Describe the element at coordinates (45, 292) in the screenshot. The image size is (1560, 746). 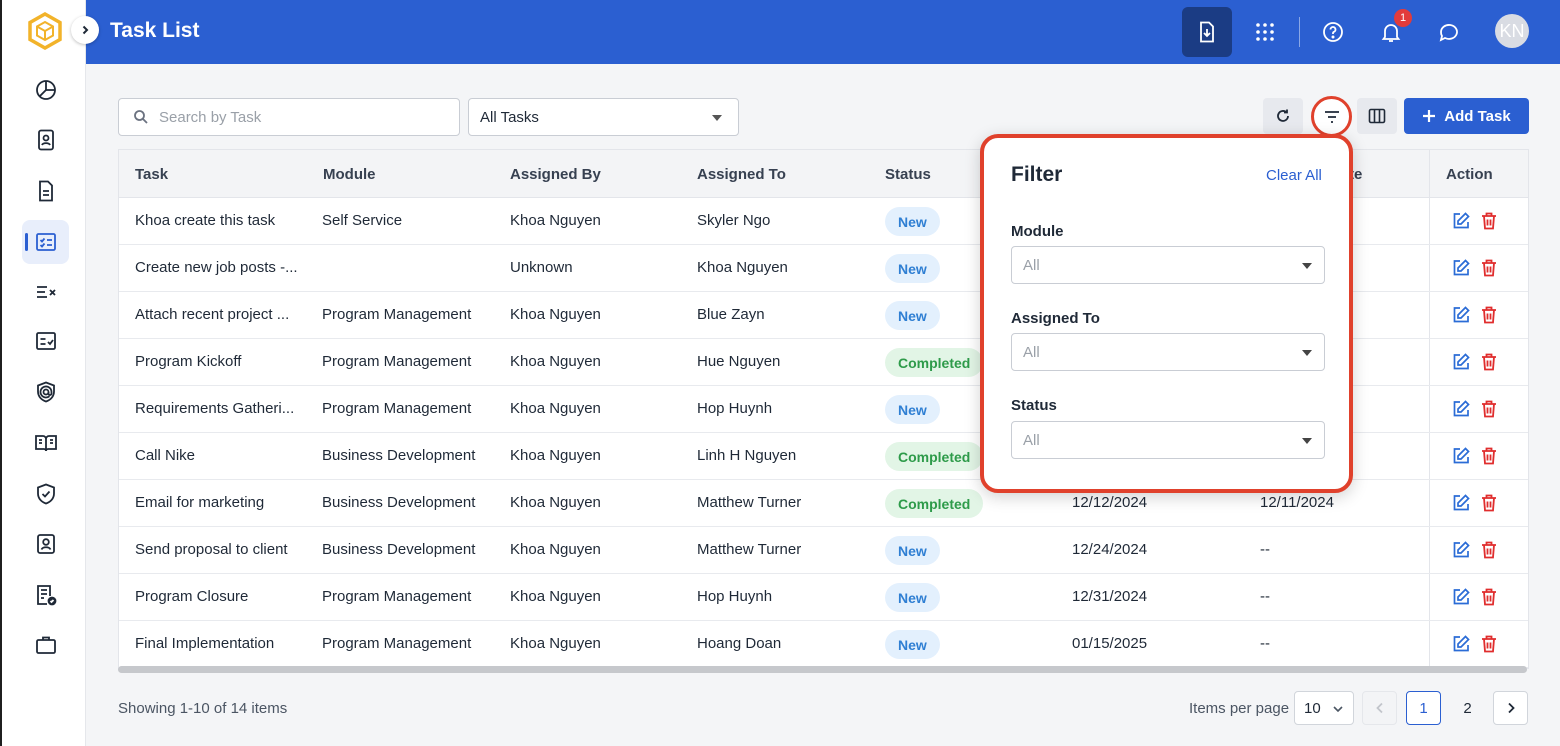
I see `sidebar-item-checklist` at that location.